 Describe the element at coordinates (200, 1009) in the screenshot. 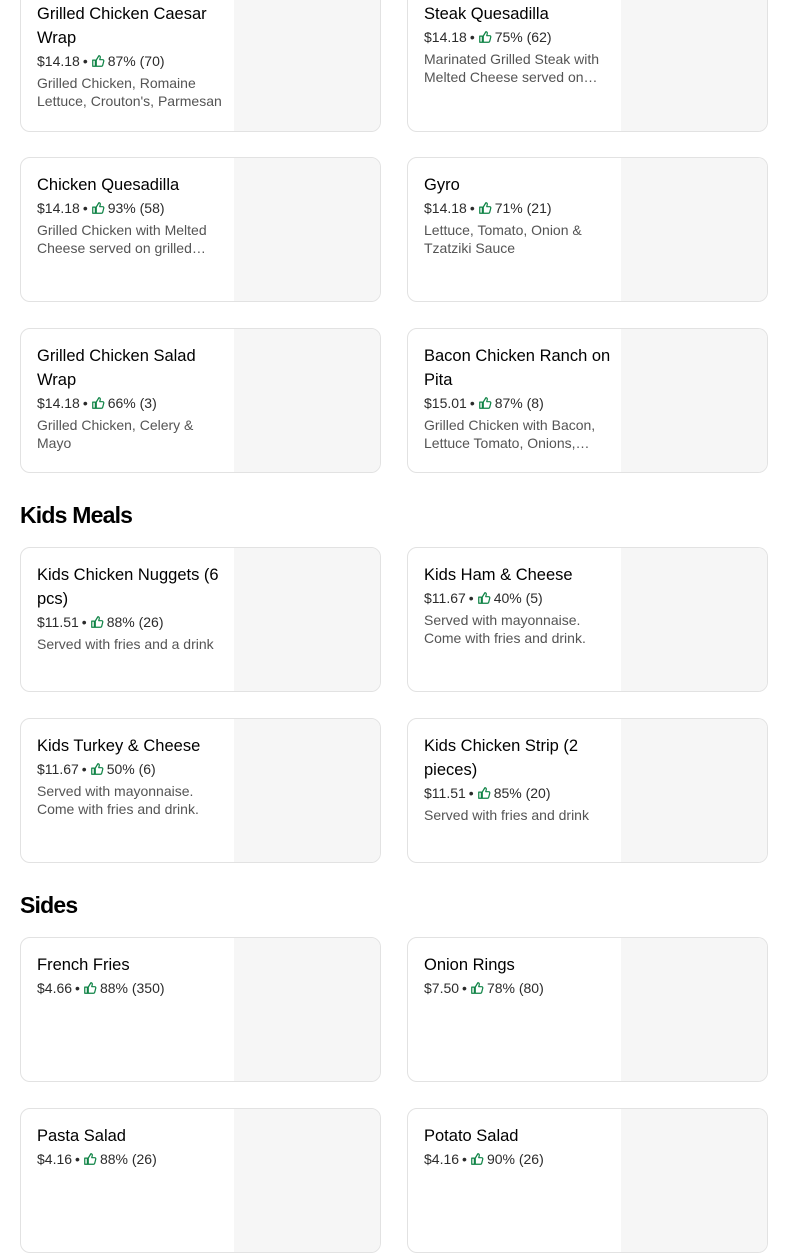

I see `menu-item-card: French Fries $4.66 • 88% (350)` at that location.